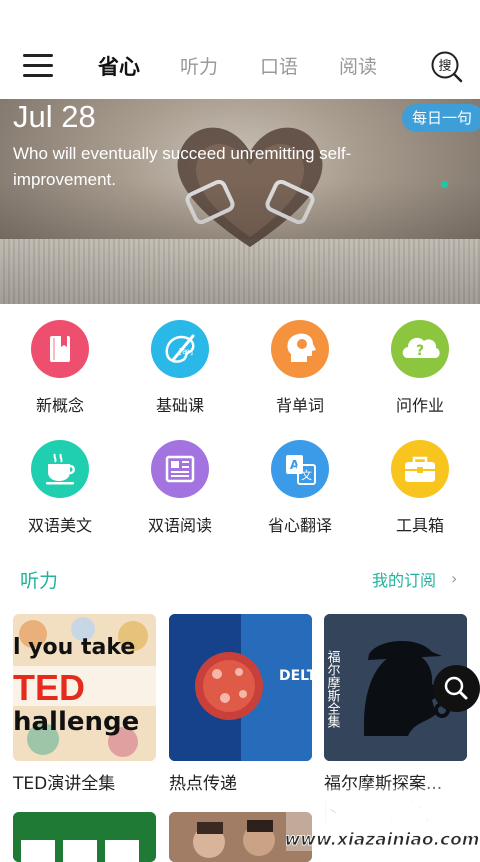 This screenshot has height=862, width=480. I want to click on feature-homework: ? 问作业, so click(420, 360).